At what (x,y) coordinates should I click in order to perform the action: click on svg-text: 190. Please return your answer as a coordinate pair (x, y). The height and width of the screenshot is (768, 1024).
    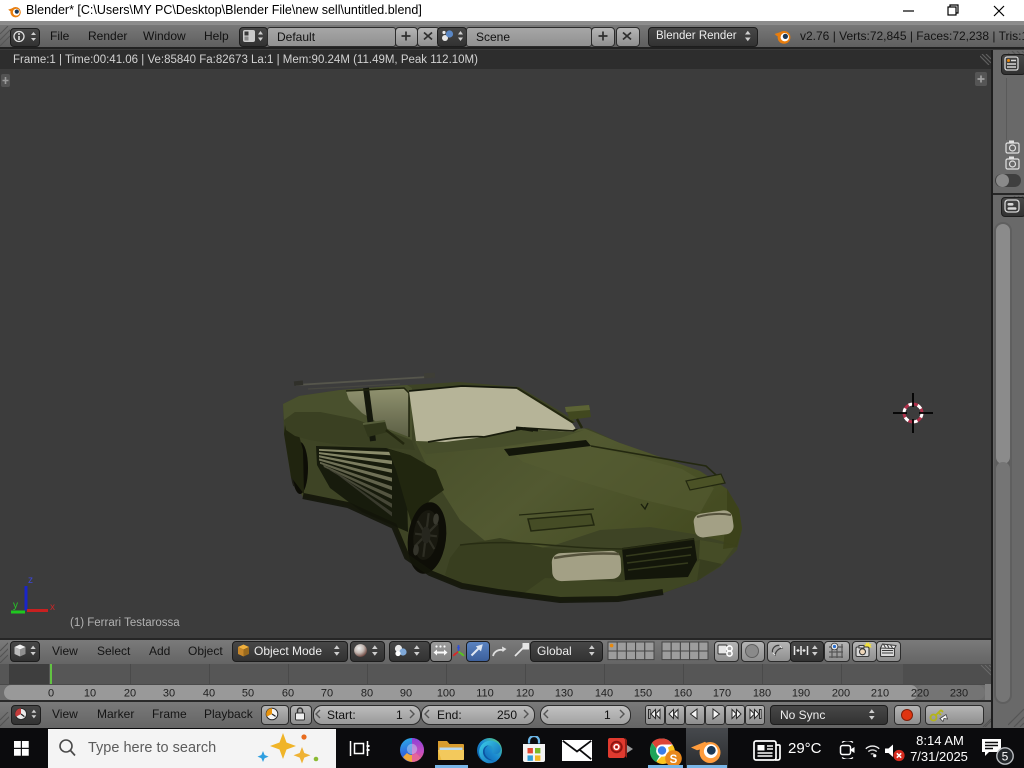
    Looking at the image, I should click on (801, 694).